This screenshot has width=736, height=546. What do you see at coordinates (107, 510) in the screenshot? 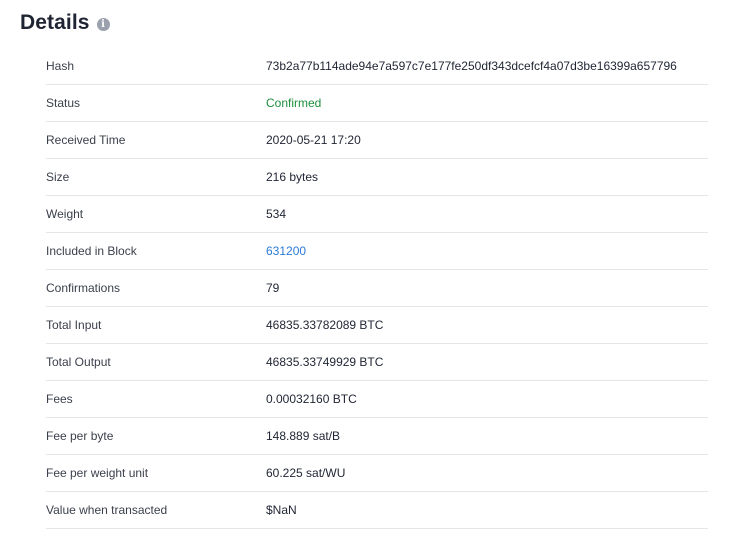
I see `detail-label: Value when transacted` at bounding box center [107, 510].